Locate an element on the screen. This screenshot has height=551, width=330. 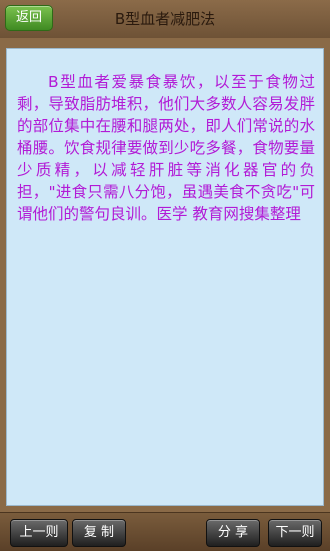
copy-button: 复 制 is located at coordinates (99, 533).